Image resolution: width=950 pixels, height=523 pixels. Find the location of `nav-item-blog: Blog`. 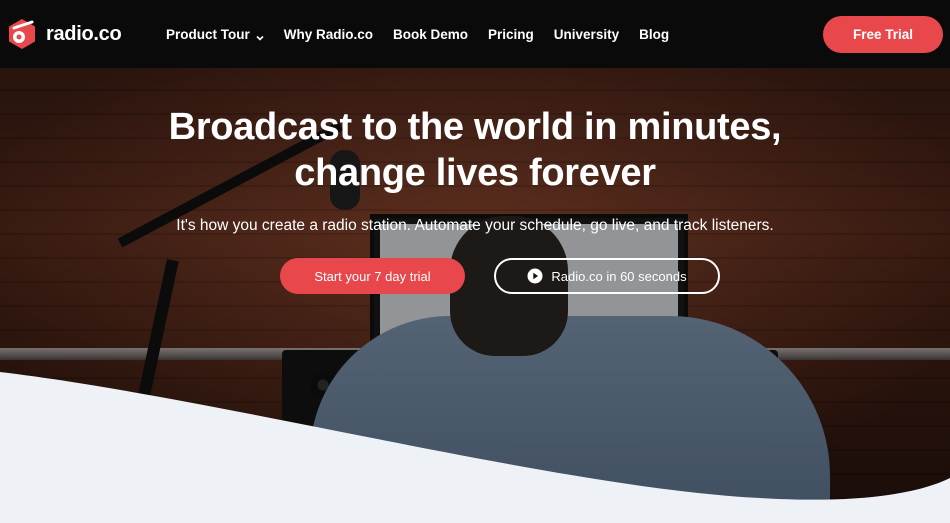

nav-item-blog: Blog is located at coordinates (654, 34).